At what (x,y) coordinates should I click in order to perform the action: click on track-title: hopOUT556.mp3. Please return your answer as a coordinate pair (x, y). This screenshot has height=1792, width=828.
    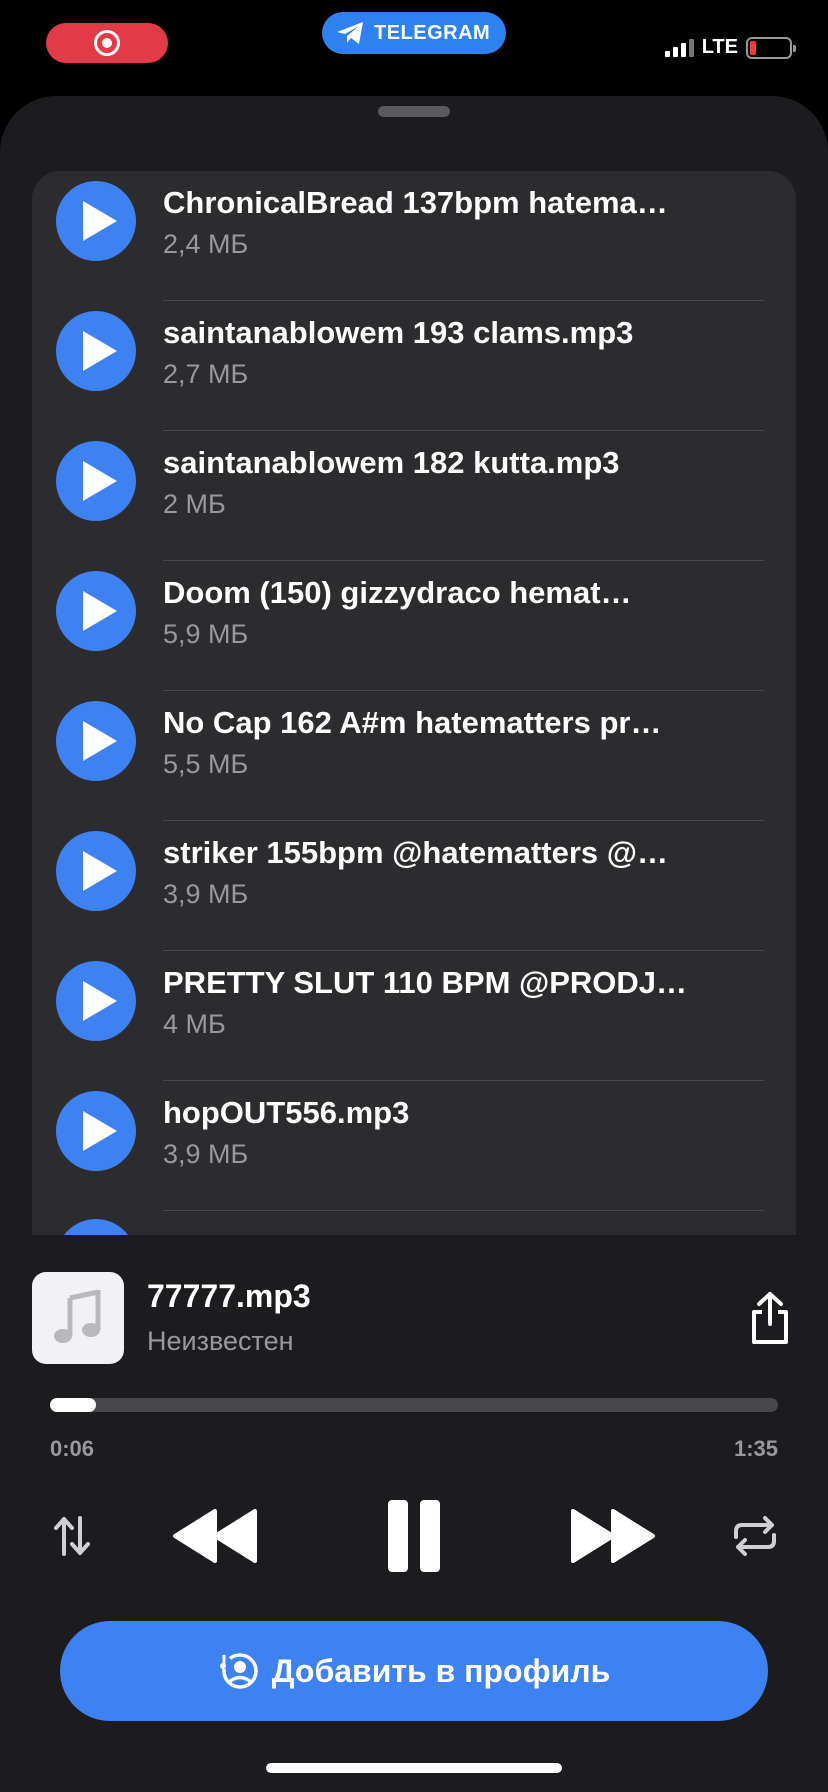
    Looking at the image, I should click on (286, 1112).